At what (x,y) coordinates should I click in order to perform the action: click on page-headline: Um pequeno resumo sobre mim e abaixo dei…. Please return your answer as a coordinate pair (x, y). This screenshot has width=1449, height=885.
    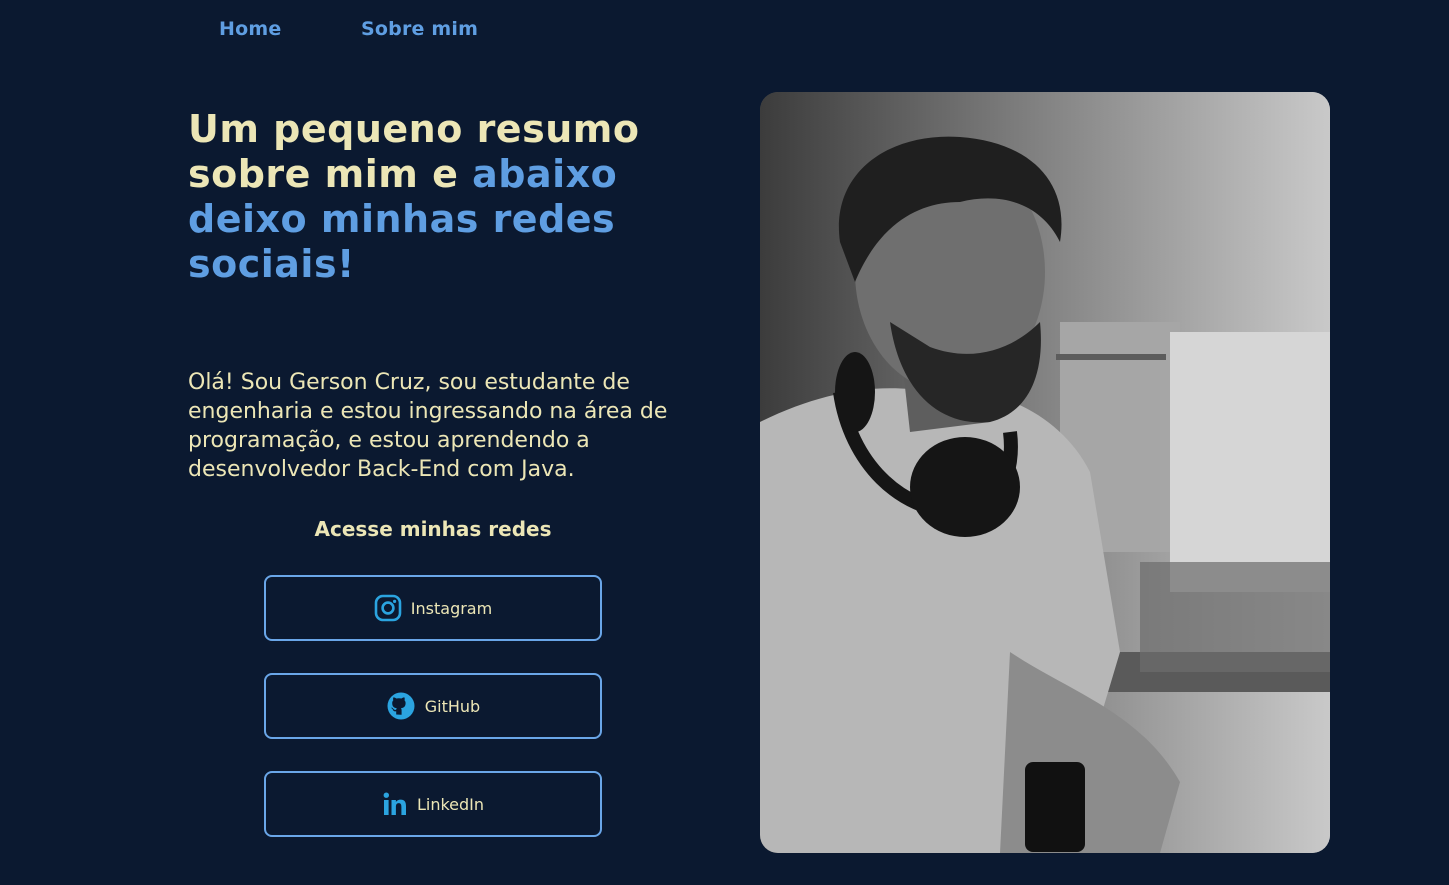
    Looking at the image, I should click on (448, 197).